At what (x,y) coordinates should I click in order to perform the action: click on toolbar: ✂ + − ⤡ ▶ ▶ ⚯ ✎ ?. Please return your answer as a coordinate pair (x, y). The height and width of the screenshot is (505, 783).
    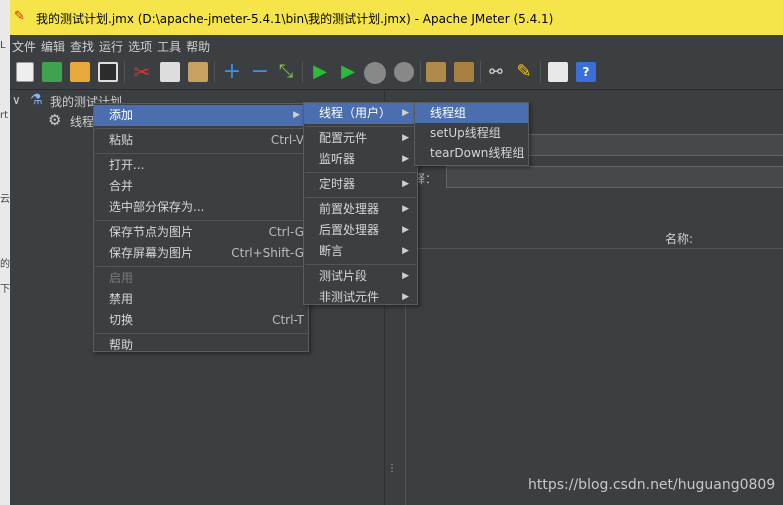
    Looking at the image, I should click on (396, 72).